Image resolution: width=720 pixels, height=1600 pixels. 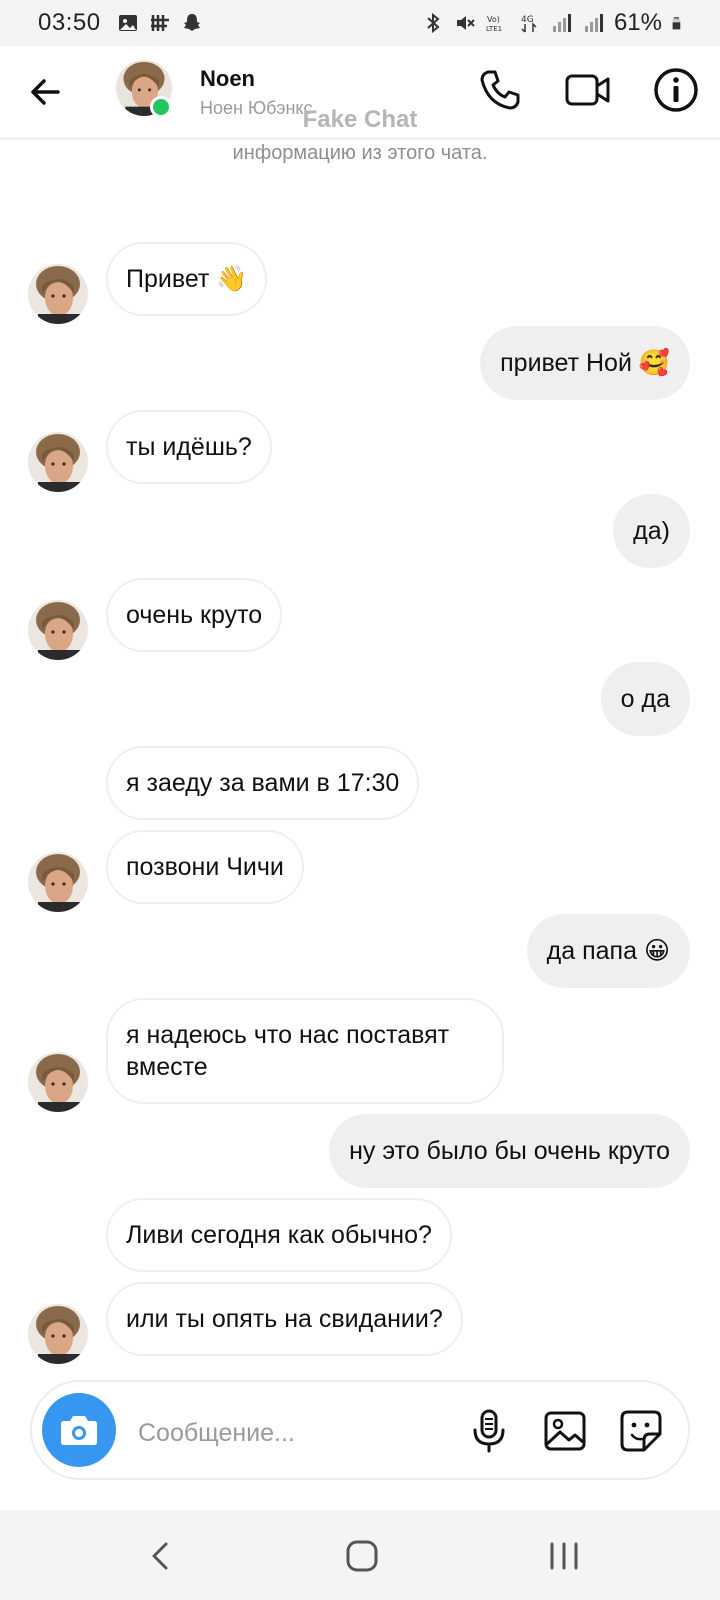 I want to click on sticker-icon, so click(x=641, y=1431).